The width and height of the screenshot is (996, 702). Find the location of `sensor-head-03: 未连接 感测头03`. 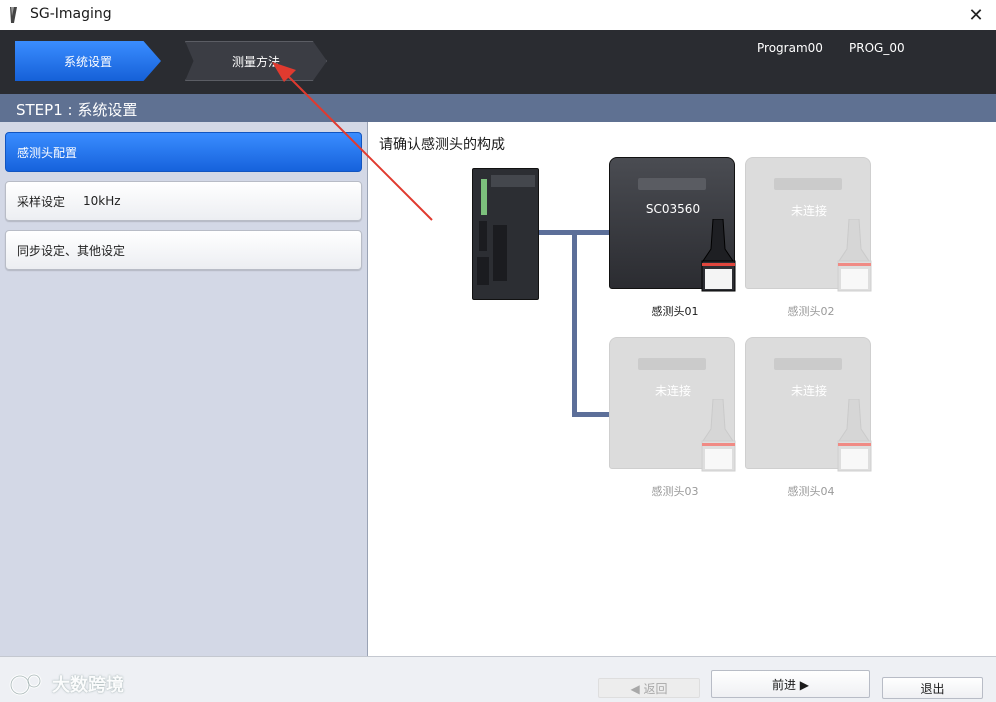

sensor-head-03: 未连接 感测头03 is located at coordinates (674, 417).